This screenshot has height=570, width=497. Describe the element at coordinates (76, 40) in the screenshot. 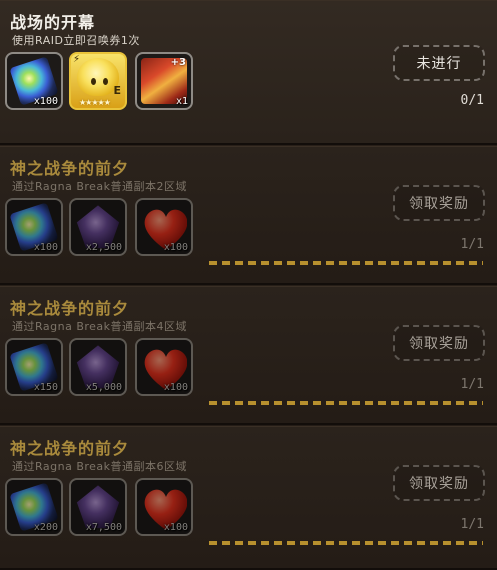

I see `mission-description: 使用RAID立即召唤券1次` at that location.